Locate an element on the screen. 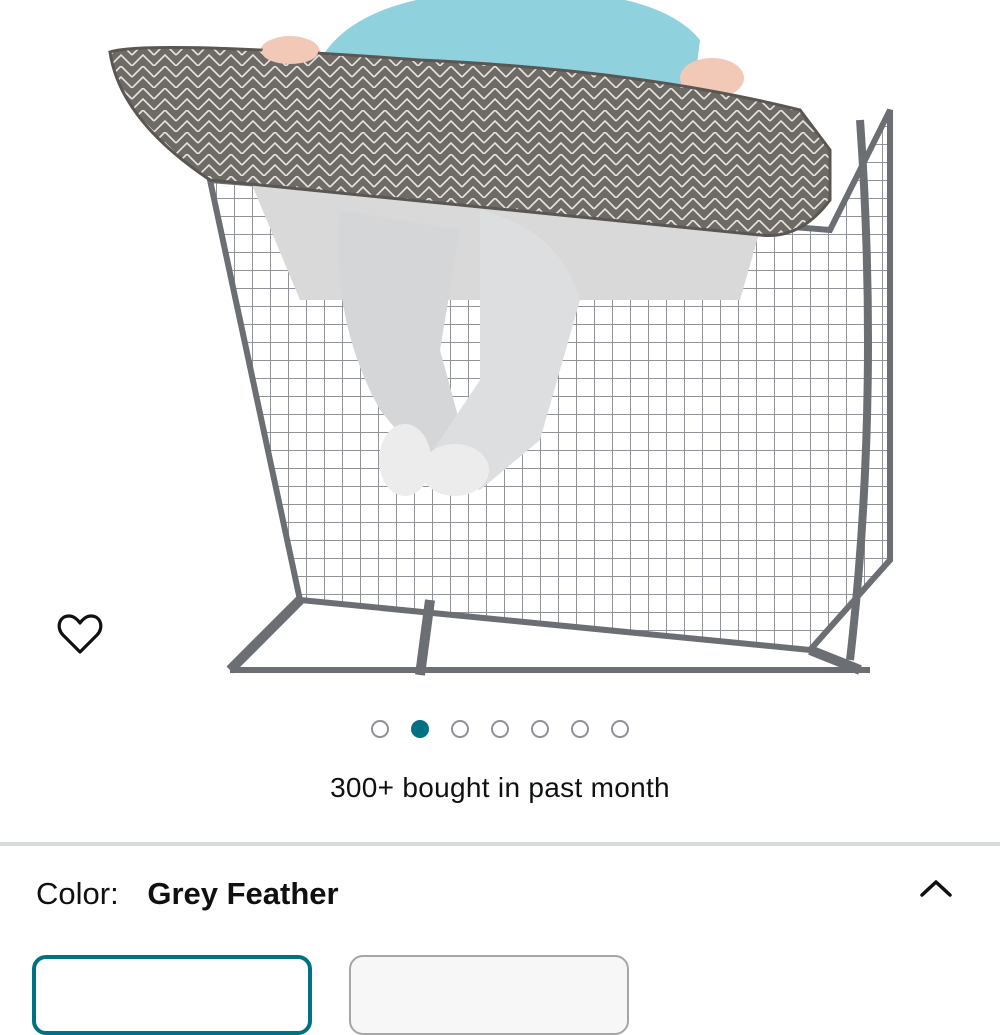 This screenshot has width=1000, height=1035. selected-color-value: Grey Feather is located at coordinates (243, 893).